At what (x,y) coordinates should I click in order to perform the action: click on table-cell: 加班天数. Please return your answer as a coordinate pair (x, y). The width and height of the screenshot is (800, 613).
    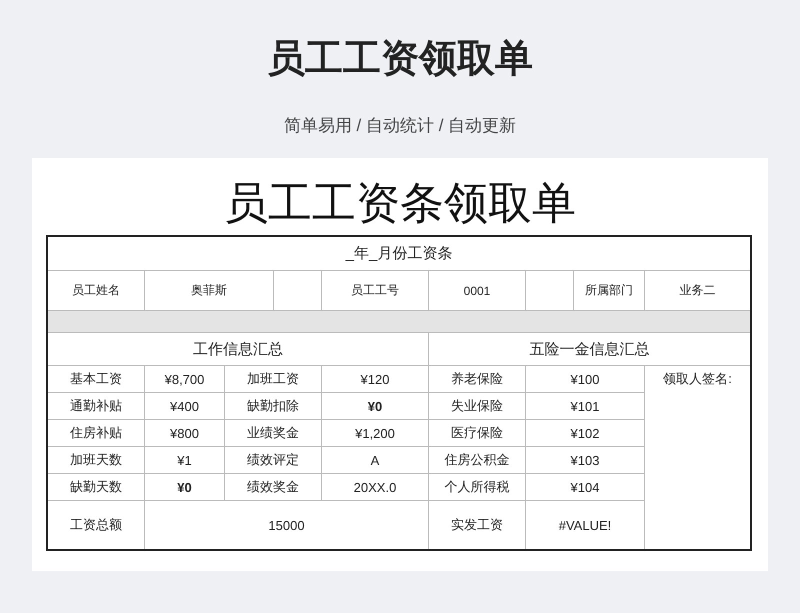
    Looking at the image, I should click on (96, 460).